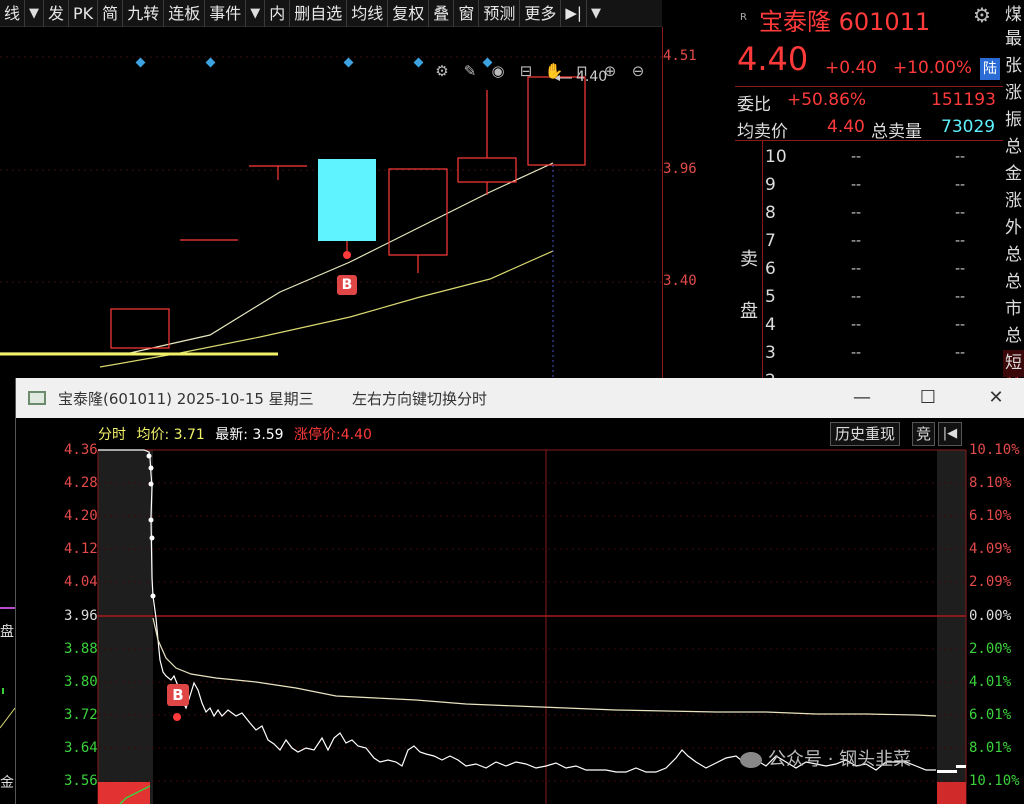  I want to click on jin-label: 金, so click(7, 783).